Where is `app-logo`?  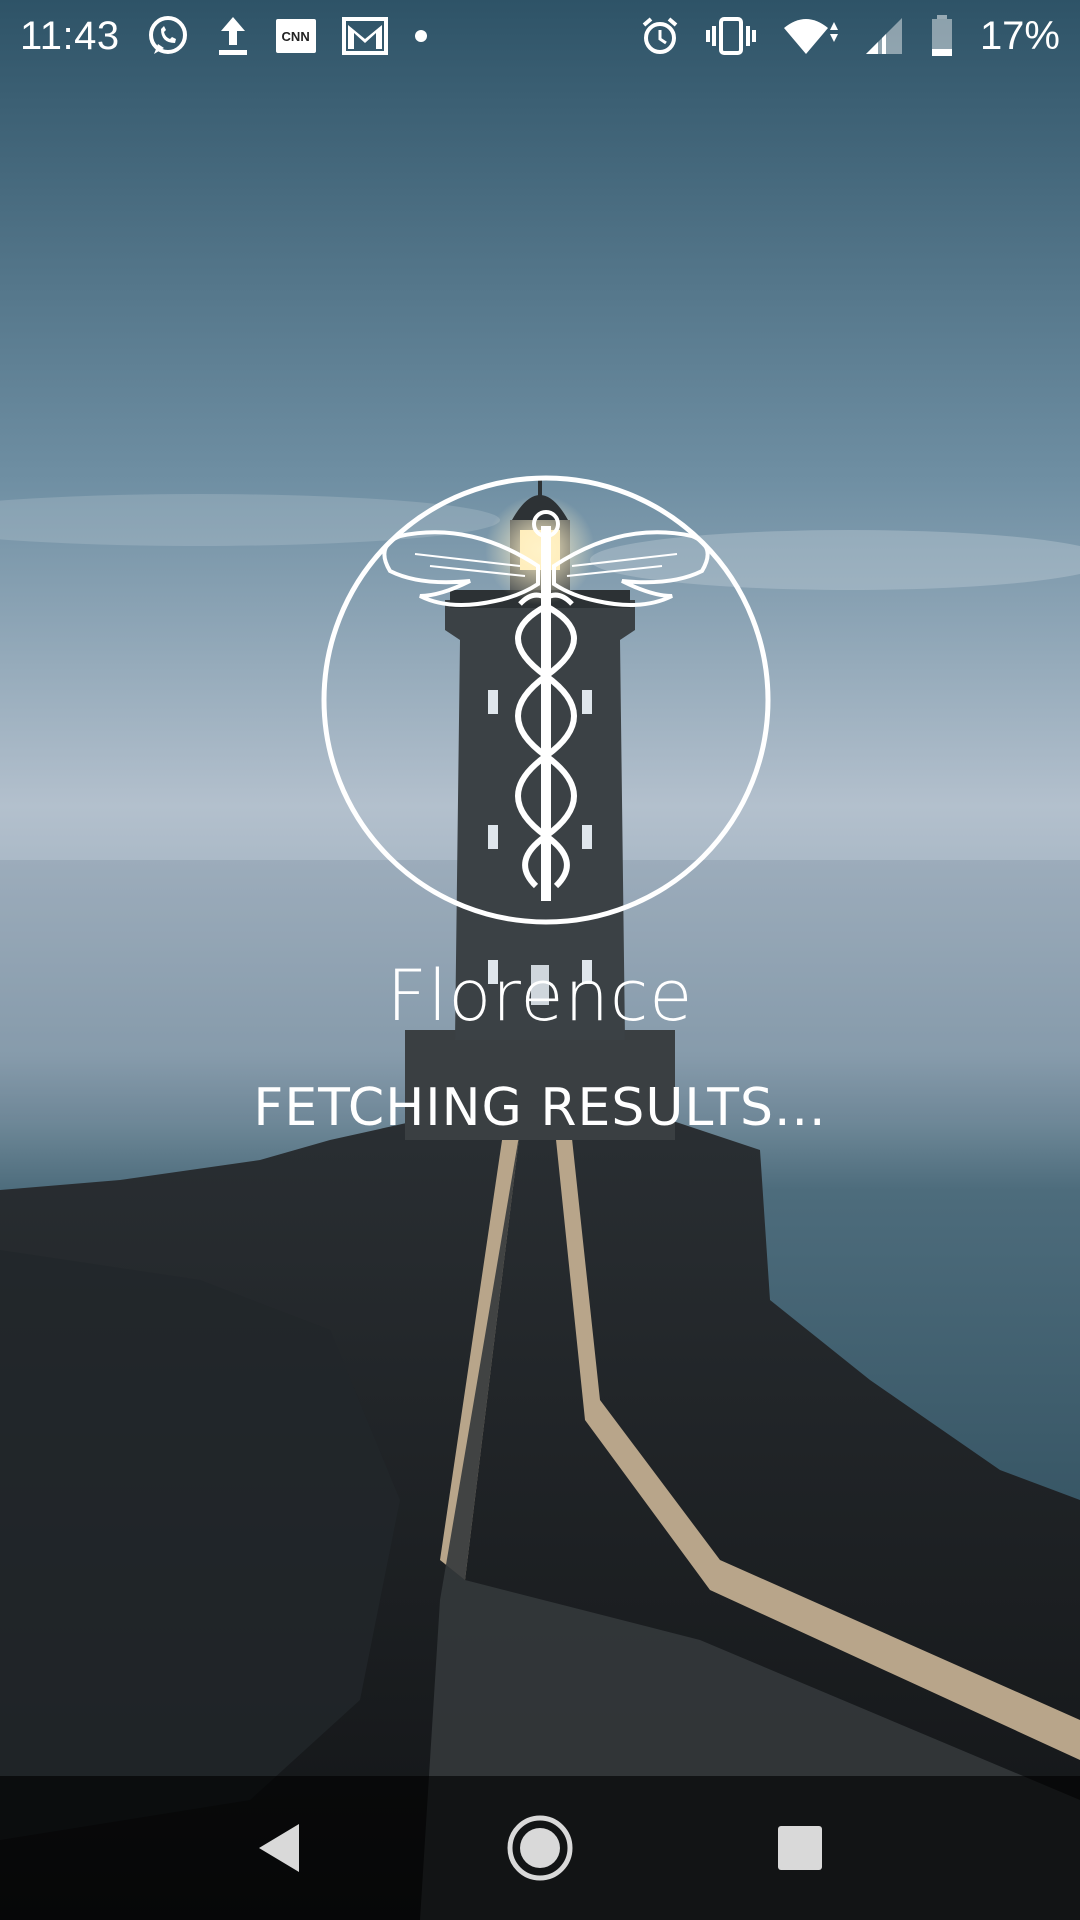 app-logo is located at coordinates (546, 700).